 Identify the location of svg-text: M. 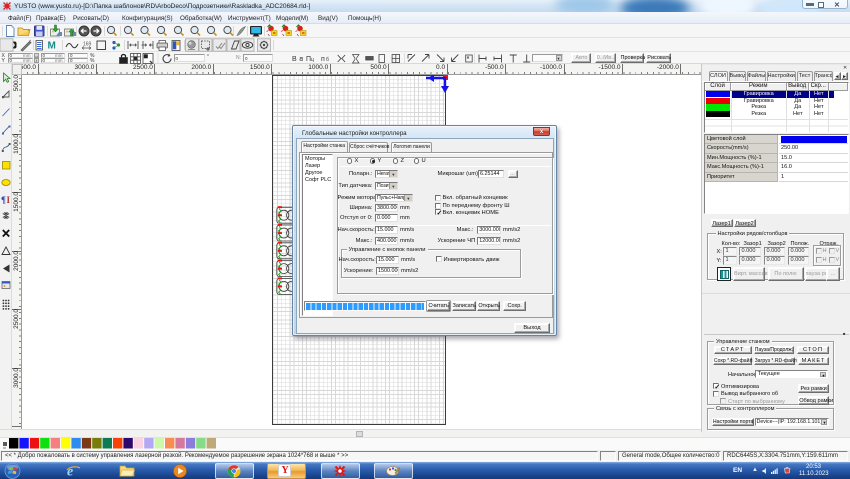
(52, 46).